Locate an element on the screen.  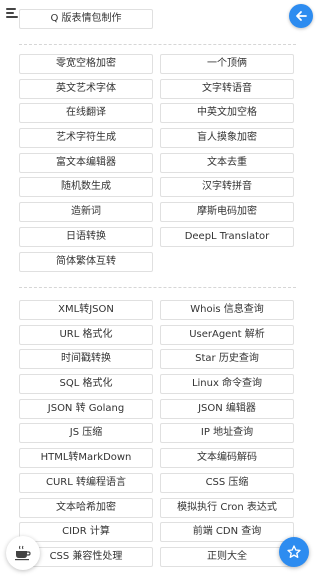
tool-button: 随机数生成 is located at coordinates (86, 187).